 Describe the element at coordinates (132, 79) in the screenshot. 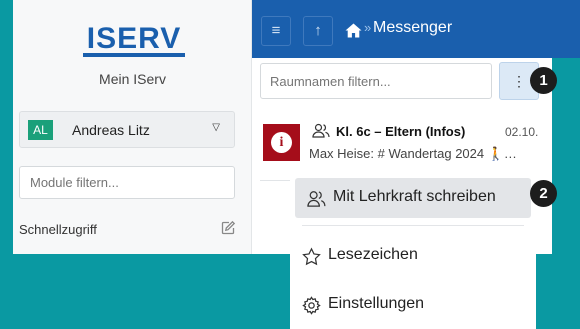

I see `mein-iserv-label: Mein IServ` at that location.